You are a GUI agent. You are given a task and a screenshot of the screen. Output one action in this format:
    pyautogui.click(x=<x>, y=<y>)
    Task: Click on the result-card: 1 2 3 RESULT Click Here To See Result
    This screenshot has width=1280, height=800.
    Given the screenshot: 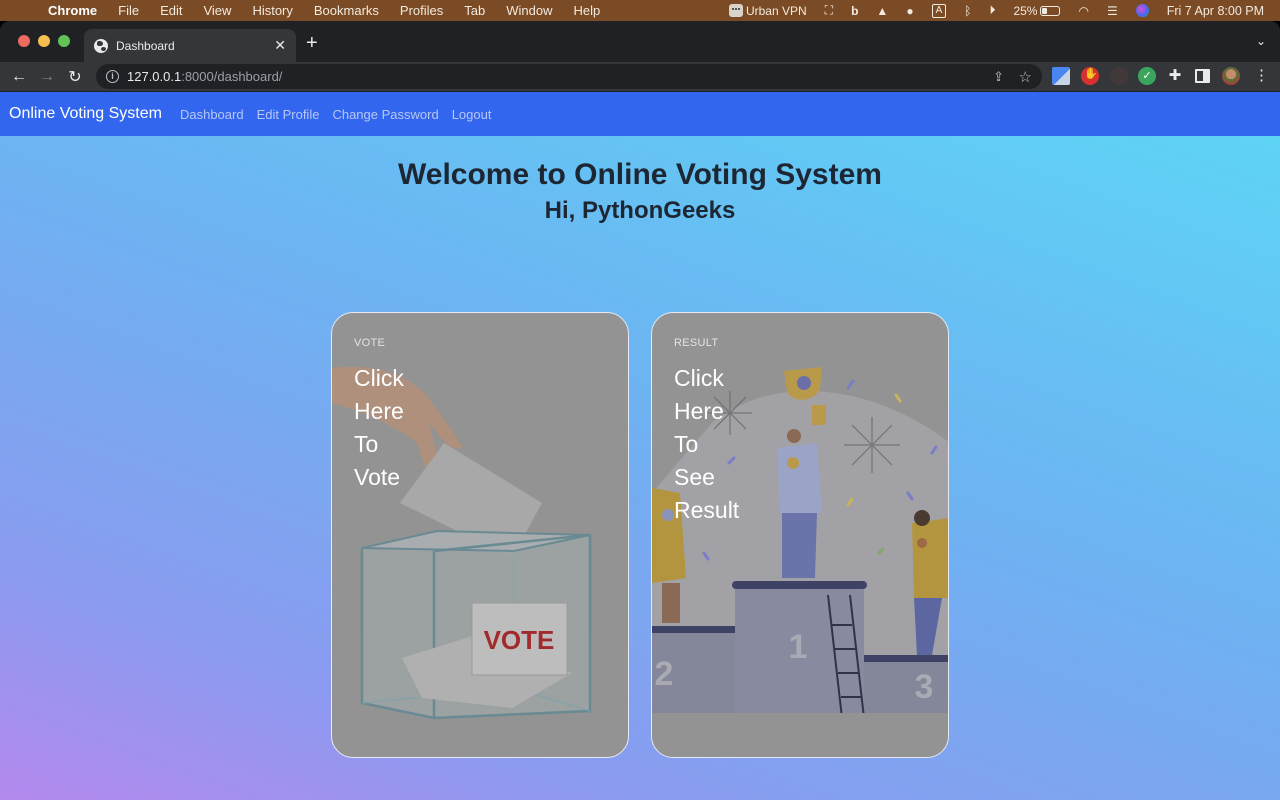 What is the action you would take?
    pyautogui.click(x=800, y=535)
    